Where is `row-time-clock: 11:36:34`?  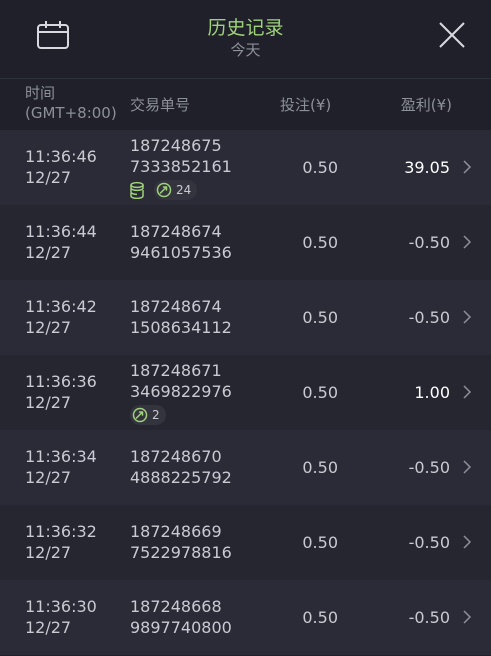
row-time-clock: 11:36:34 is located at coordinates (61, 456).